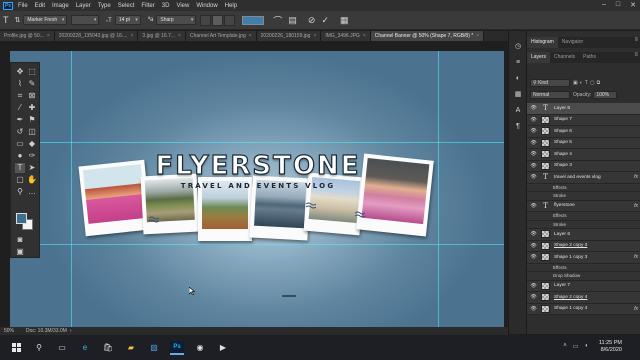 The image size is (640, 360). I want to click on font-style-select, so click(85, 20).